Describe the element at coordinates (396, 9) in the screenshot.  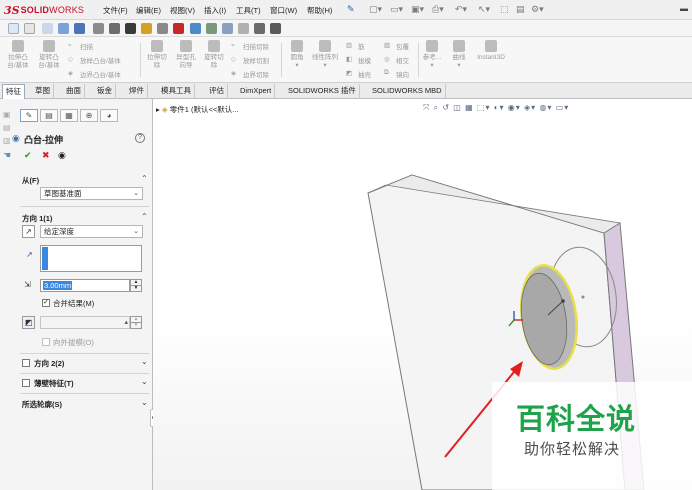
I see `open-icon: ▭▾` at that location.